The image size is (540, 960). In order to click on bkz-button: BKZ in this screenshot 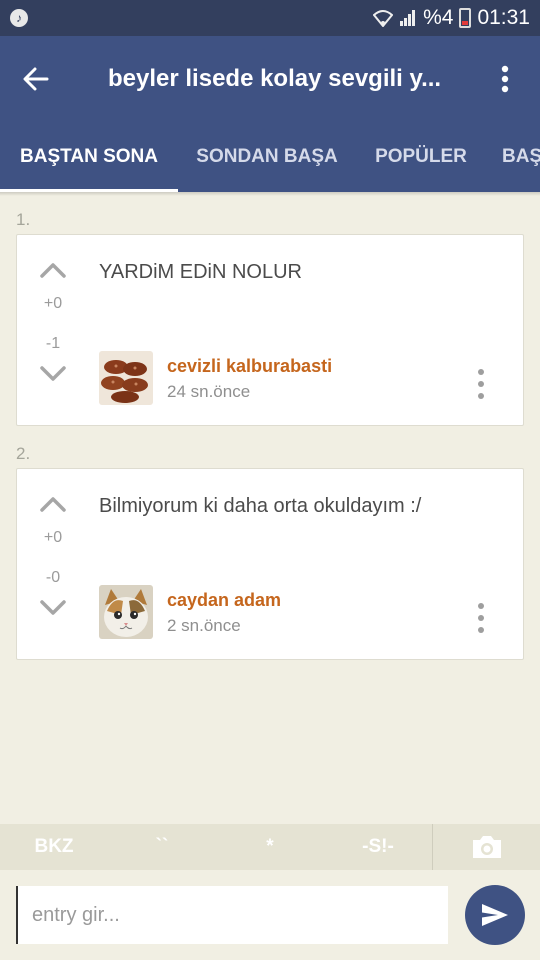, I will do `click(54, 847)`.